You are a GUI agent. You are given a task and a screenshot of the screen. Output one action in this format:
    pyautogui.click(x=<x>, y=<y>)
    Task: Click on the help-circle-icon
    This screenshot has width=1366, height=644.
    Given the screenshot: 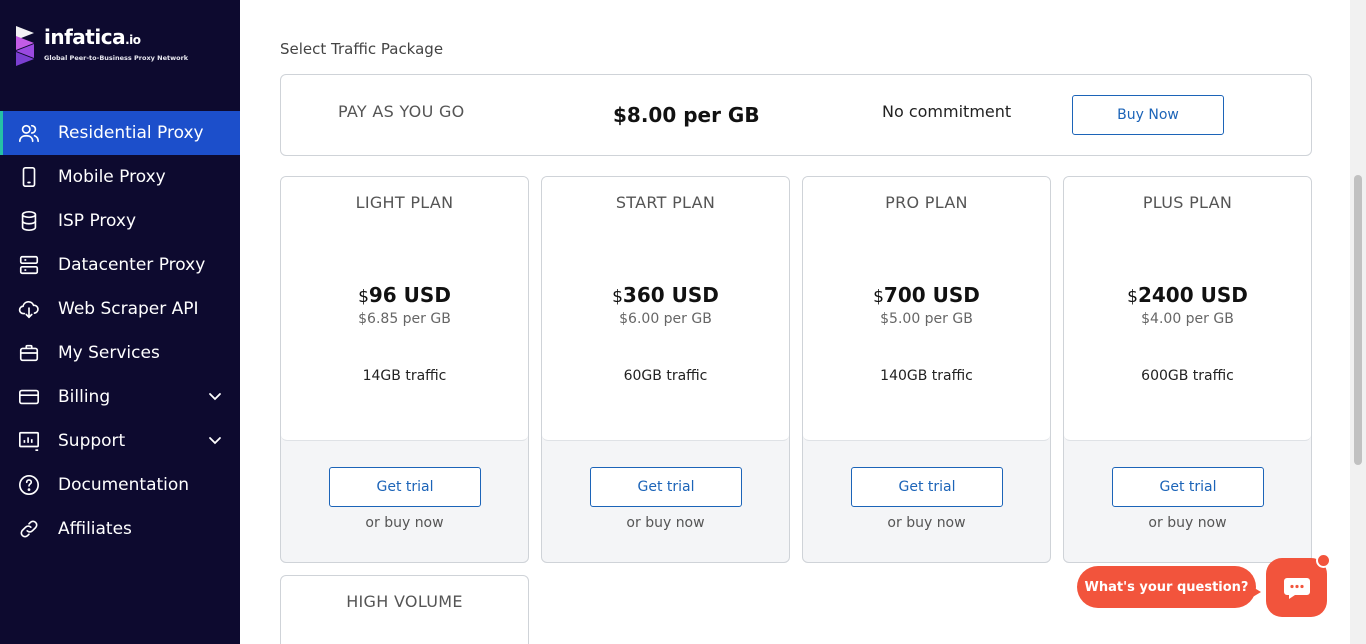 What is the action you would take?
    pyautogui.click(x=29, y=485)
    